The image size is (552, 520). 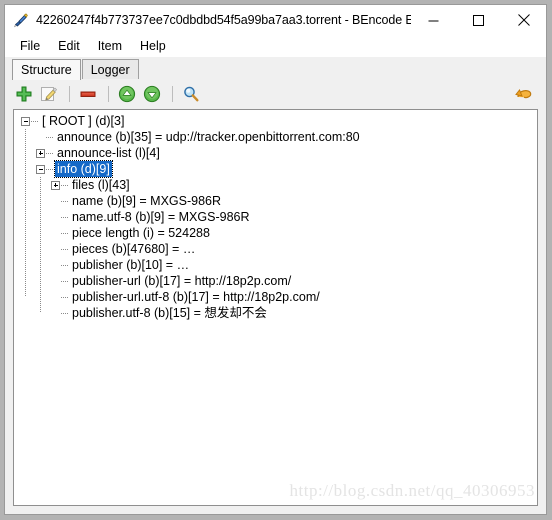 I want to click on maximize-button, so click(x=478, y=20).